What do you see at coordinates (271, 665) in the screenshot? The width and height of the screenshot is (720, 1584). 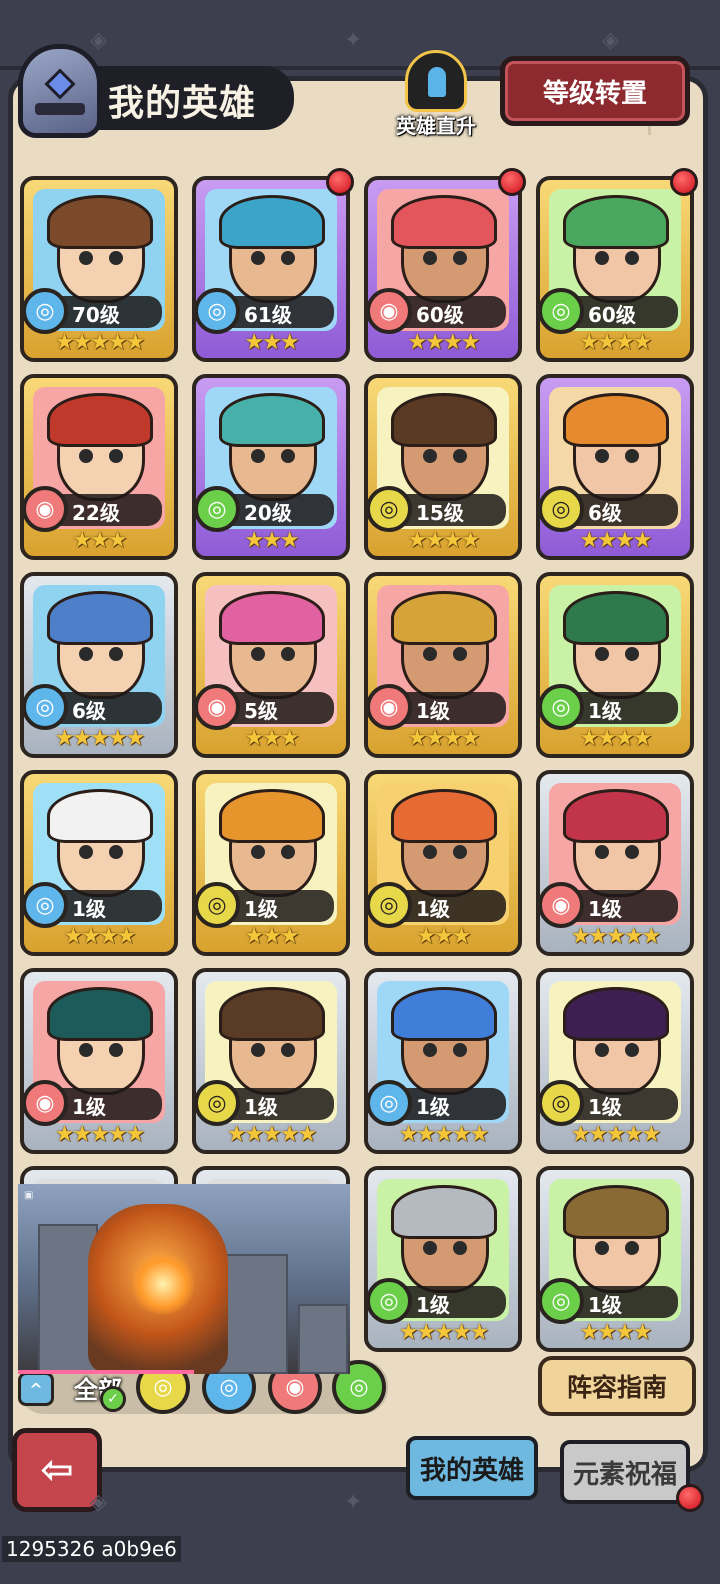 I see `hero-card: ◉ 5级 ★★★` at bounding box center [271, 665].